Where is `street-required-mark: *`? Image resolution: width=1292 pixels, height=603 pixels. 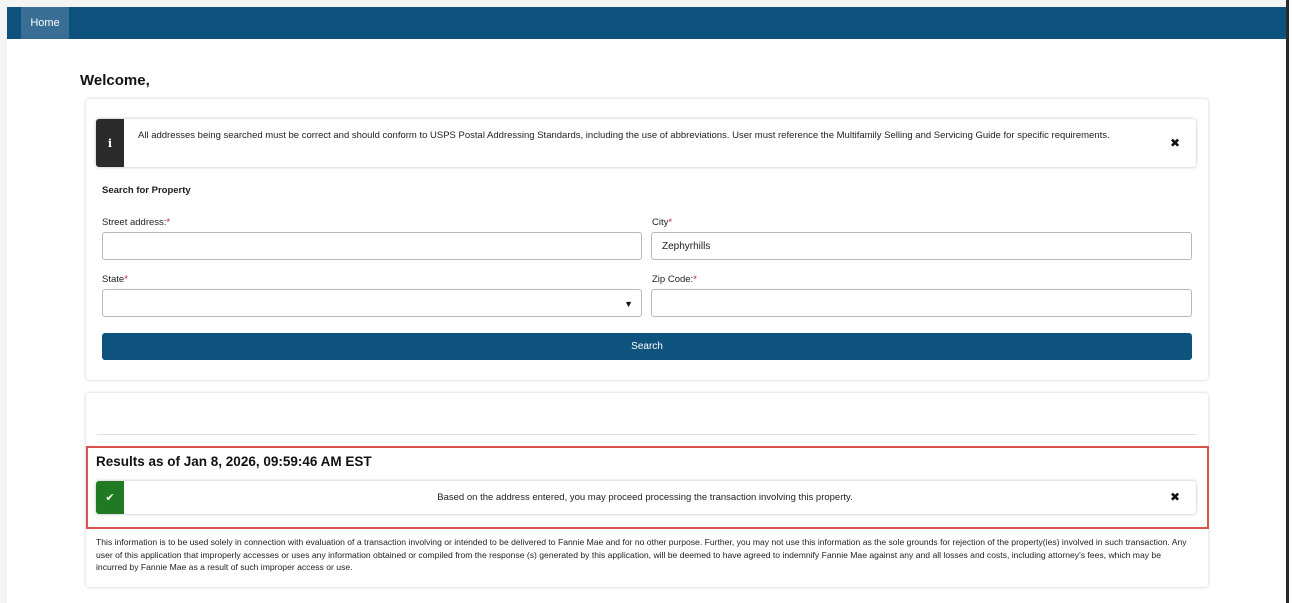 street-required-mark: * is located at coordinates (168, 222).